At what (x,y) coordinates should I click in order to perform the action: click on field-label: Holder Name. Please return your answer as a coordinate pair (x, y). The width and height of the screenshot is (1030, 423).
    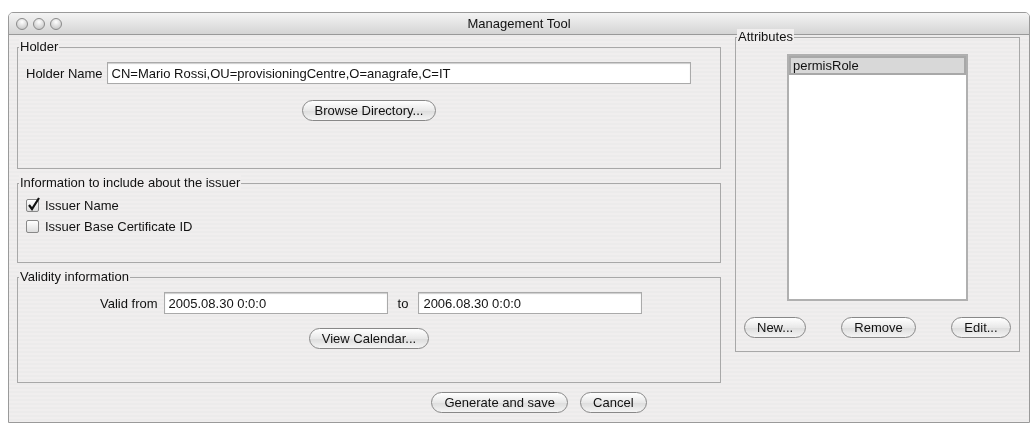
    Looking at the image, I should click on (64, 73).